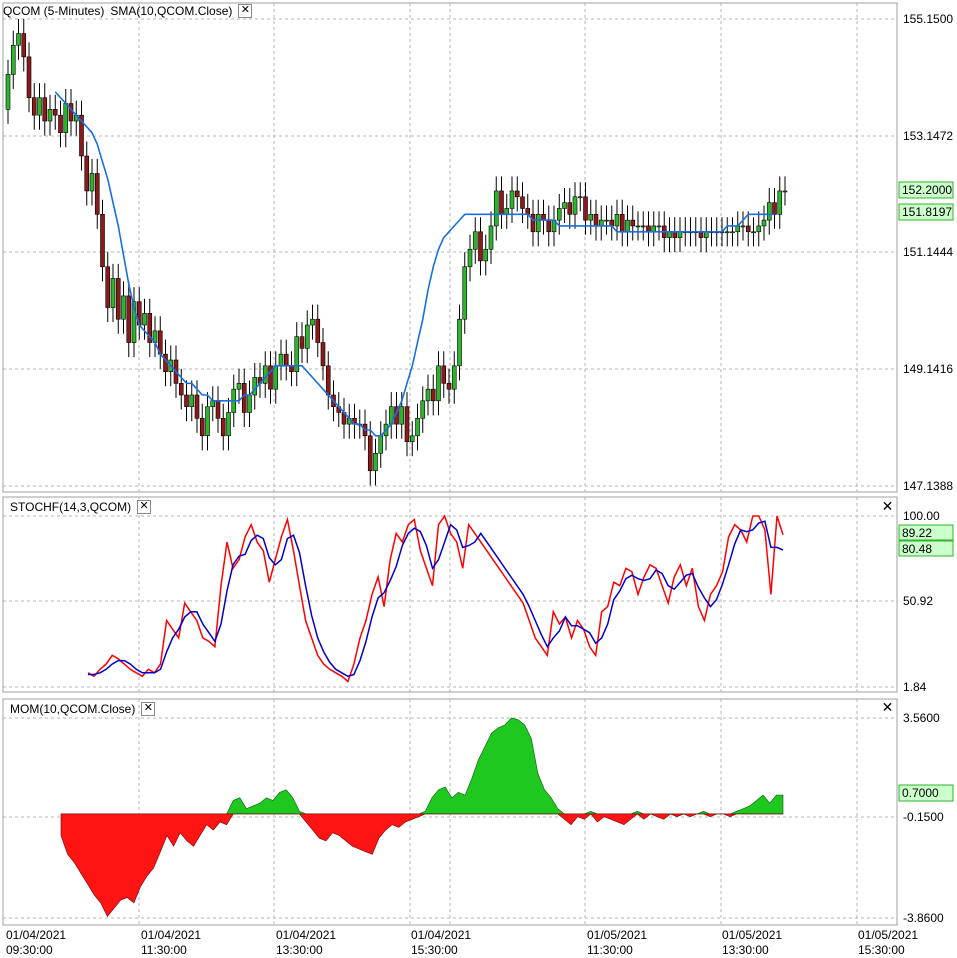 The width and height of the screenshot is (957, 958). What do you see at coordinates (920, 793) in the screenshot?
I see `mom-value-label: 0.7000` at bounding box center [920, 793].